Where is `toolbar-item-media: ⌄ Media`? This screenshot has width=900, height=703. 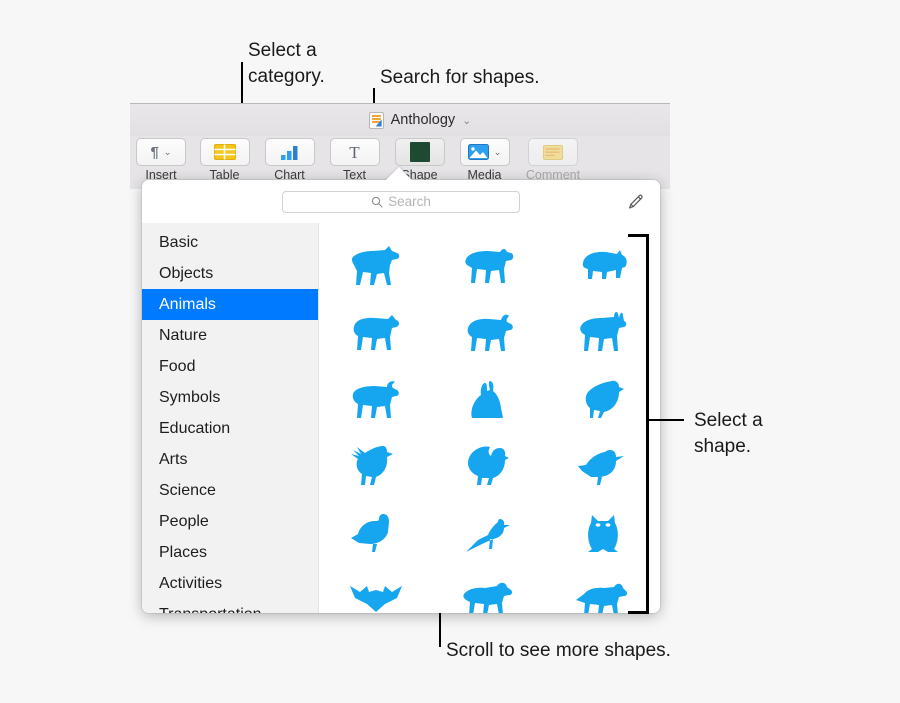 toolbar-item-media: ⌄ Media is located at coordinates (484, 159).